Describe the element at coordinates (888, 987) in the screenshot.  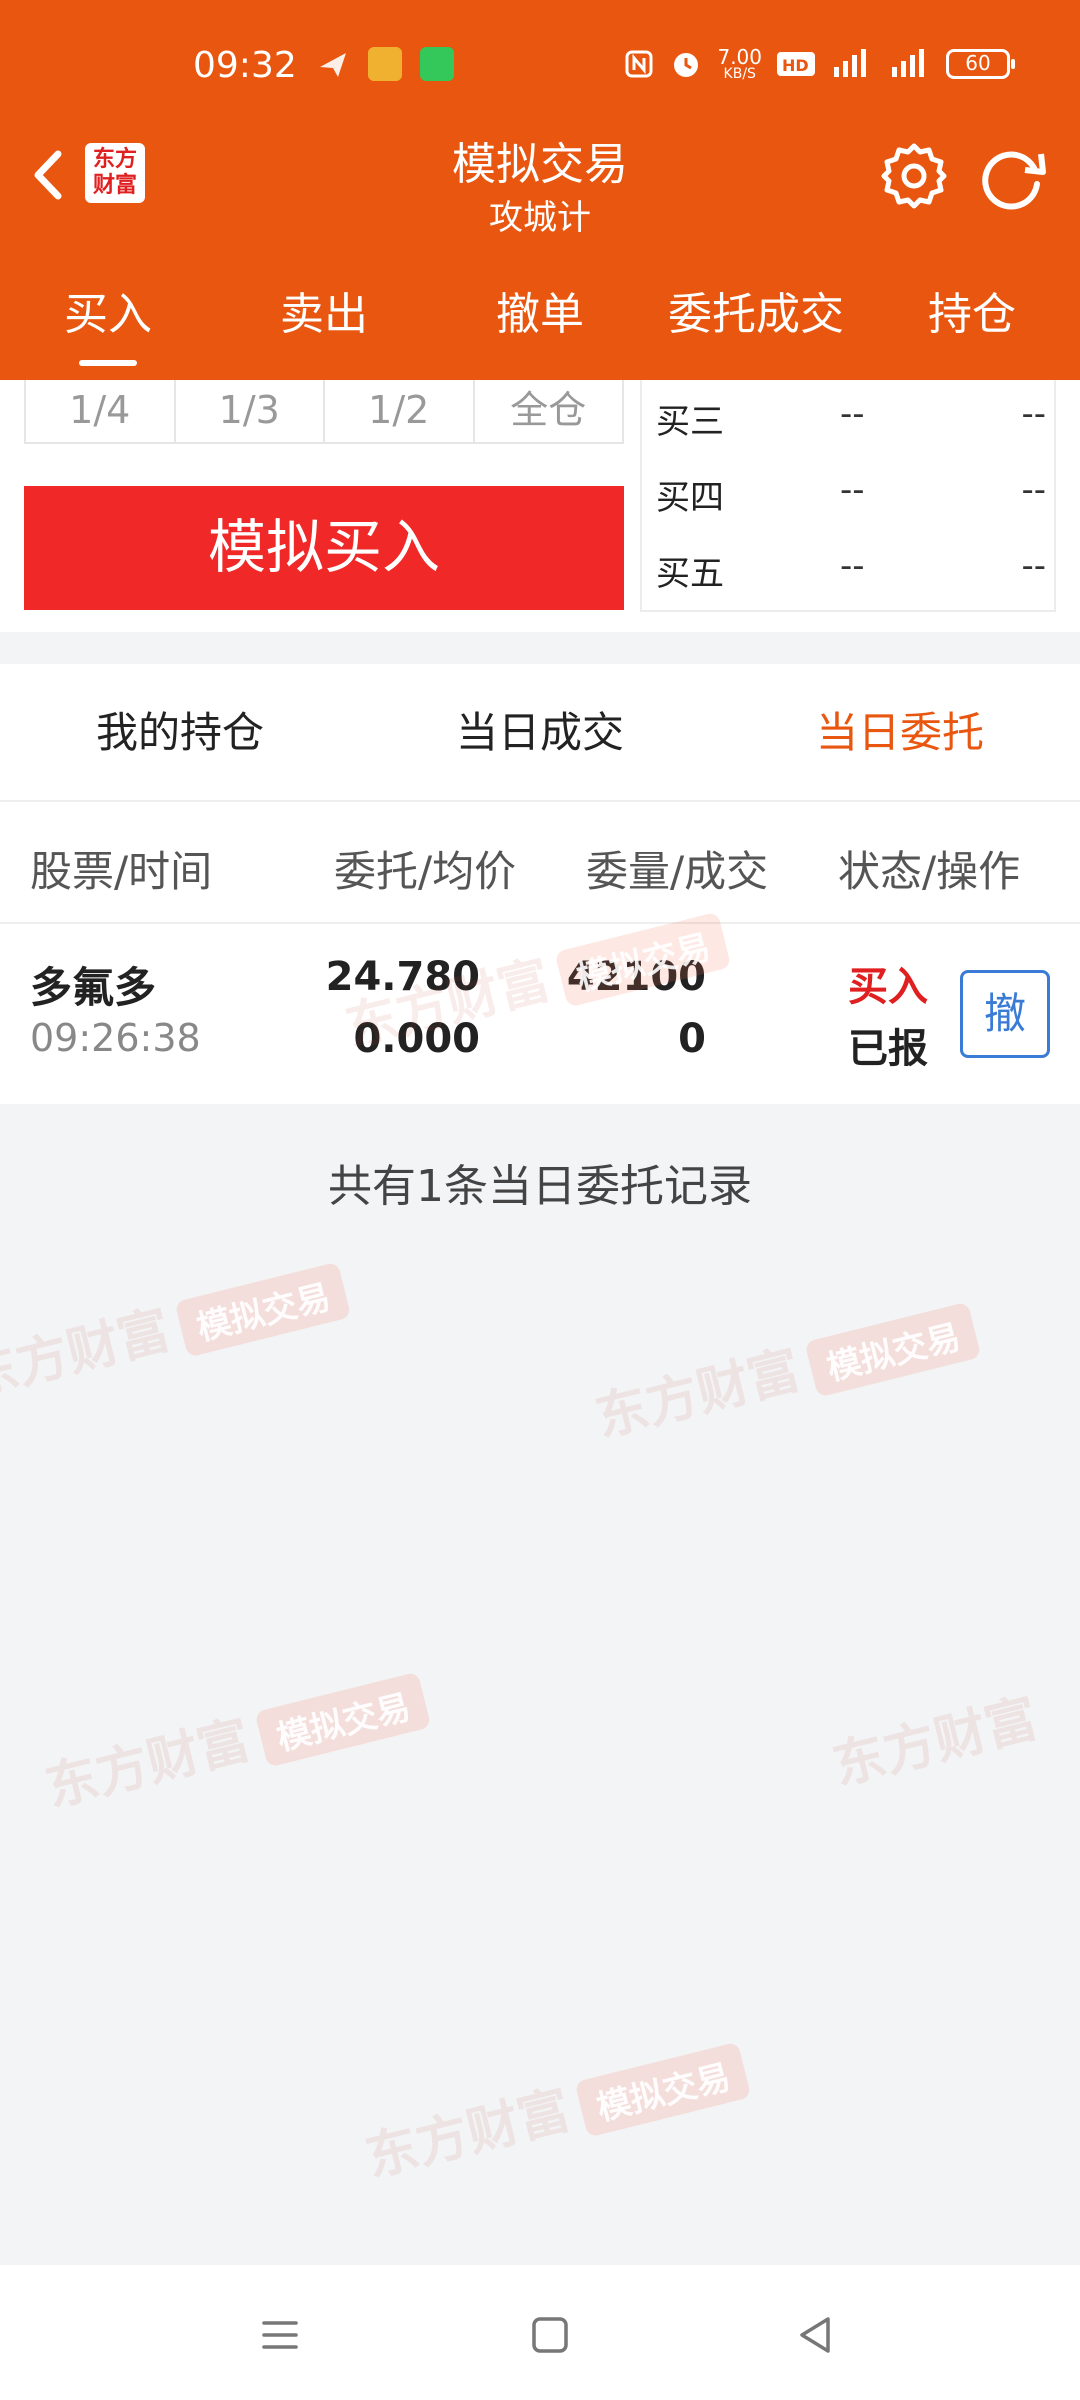
I see `order-direction: 买入` at that location.